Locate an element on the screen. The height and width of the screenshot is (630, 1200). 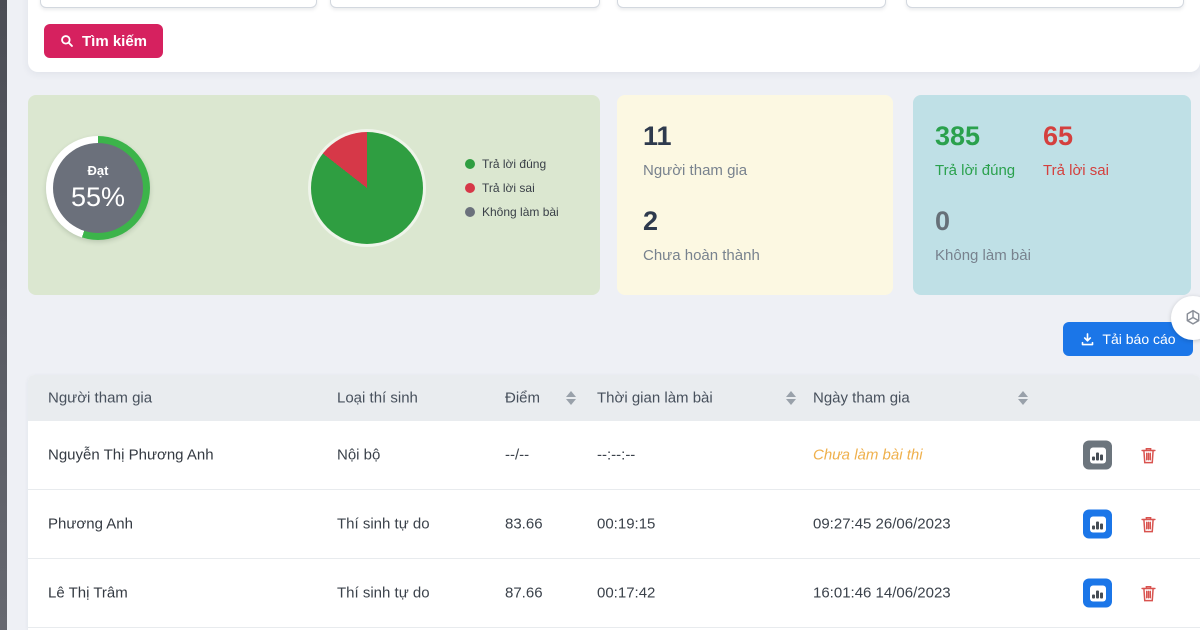
correct-stat: 385 Trả lời đúng is located at coordinates (975, 150).